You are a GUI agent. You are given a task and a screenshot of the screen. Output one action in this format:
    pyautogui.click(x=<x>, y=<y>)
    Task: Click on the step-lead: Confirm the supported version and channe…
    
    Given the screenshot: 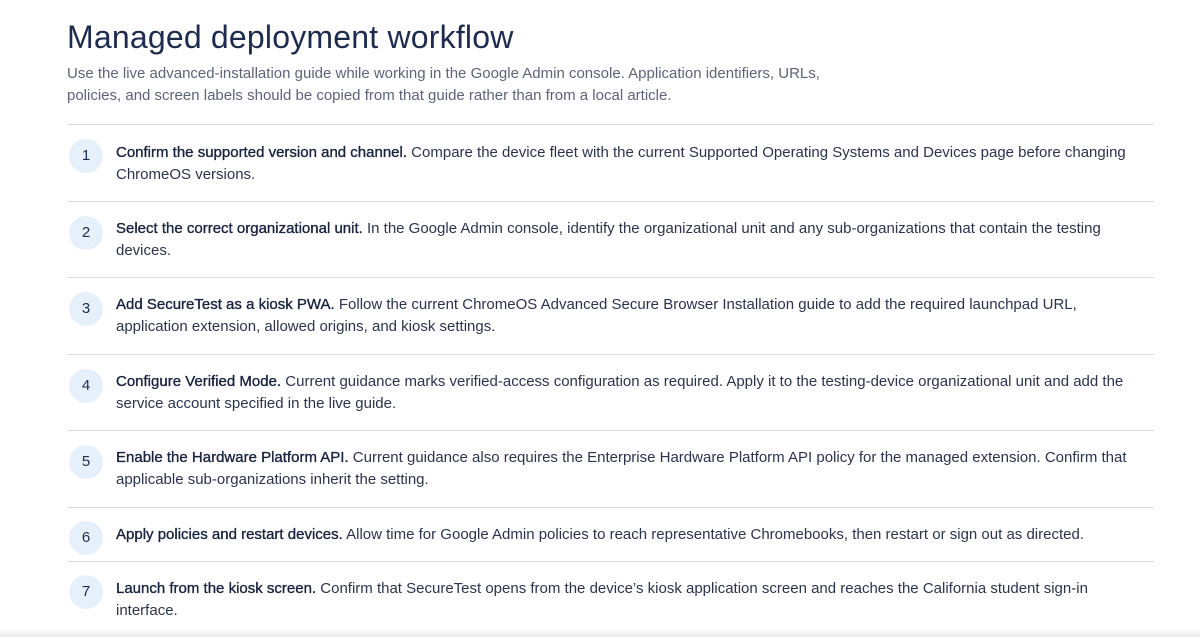 What is the action you would take?
    pyautogui.click(x=262, y=152)
    